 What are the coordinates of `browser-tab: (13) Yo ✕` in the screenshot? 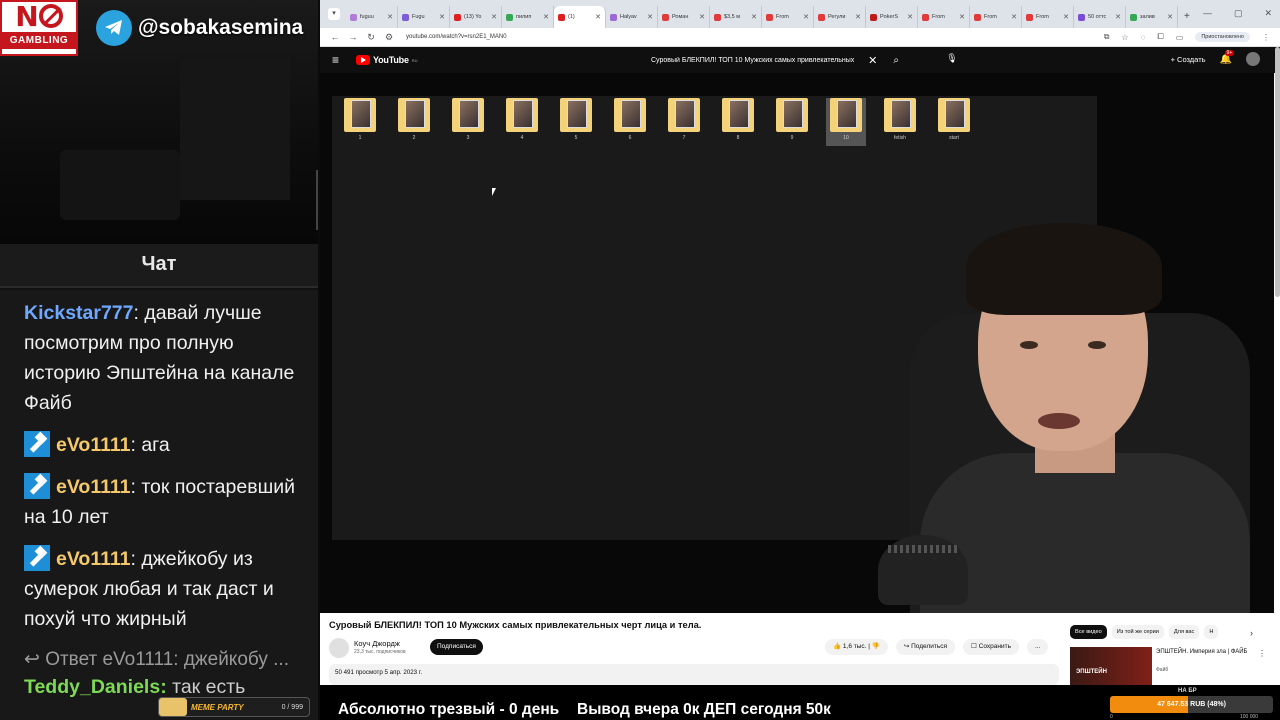 It's located at (476, 17).